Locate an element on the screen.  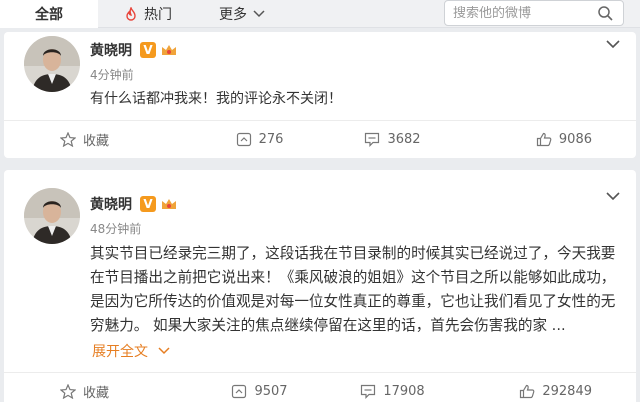
search-box is located at coordinates (534, 13).